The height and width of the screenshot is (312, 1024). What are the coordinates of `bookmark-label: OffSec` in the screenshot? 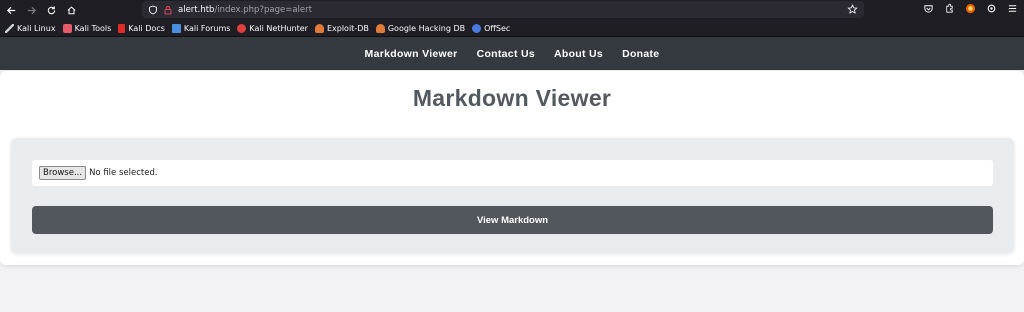 It's located at (497, 28).